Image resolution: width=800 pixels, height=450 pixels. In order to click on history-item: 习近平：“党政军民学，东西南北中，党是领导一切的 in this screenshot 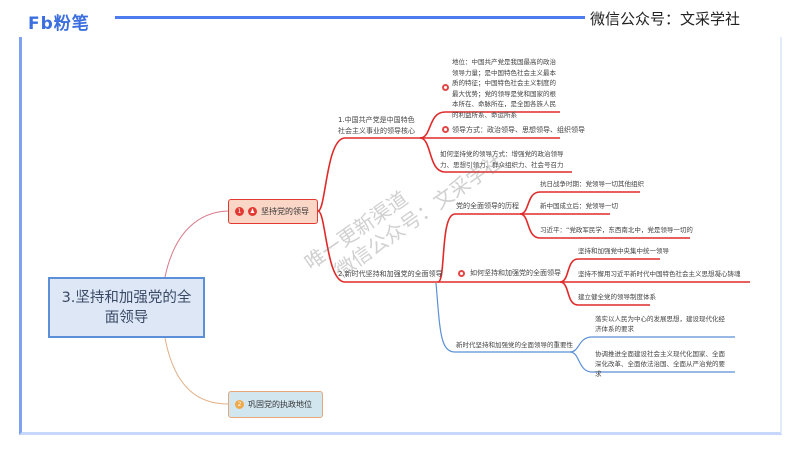, I will do `click(616, 230)`.